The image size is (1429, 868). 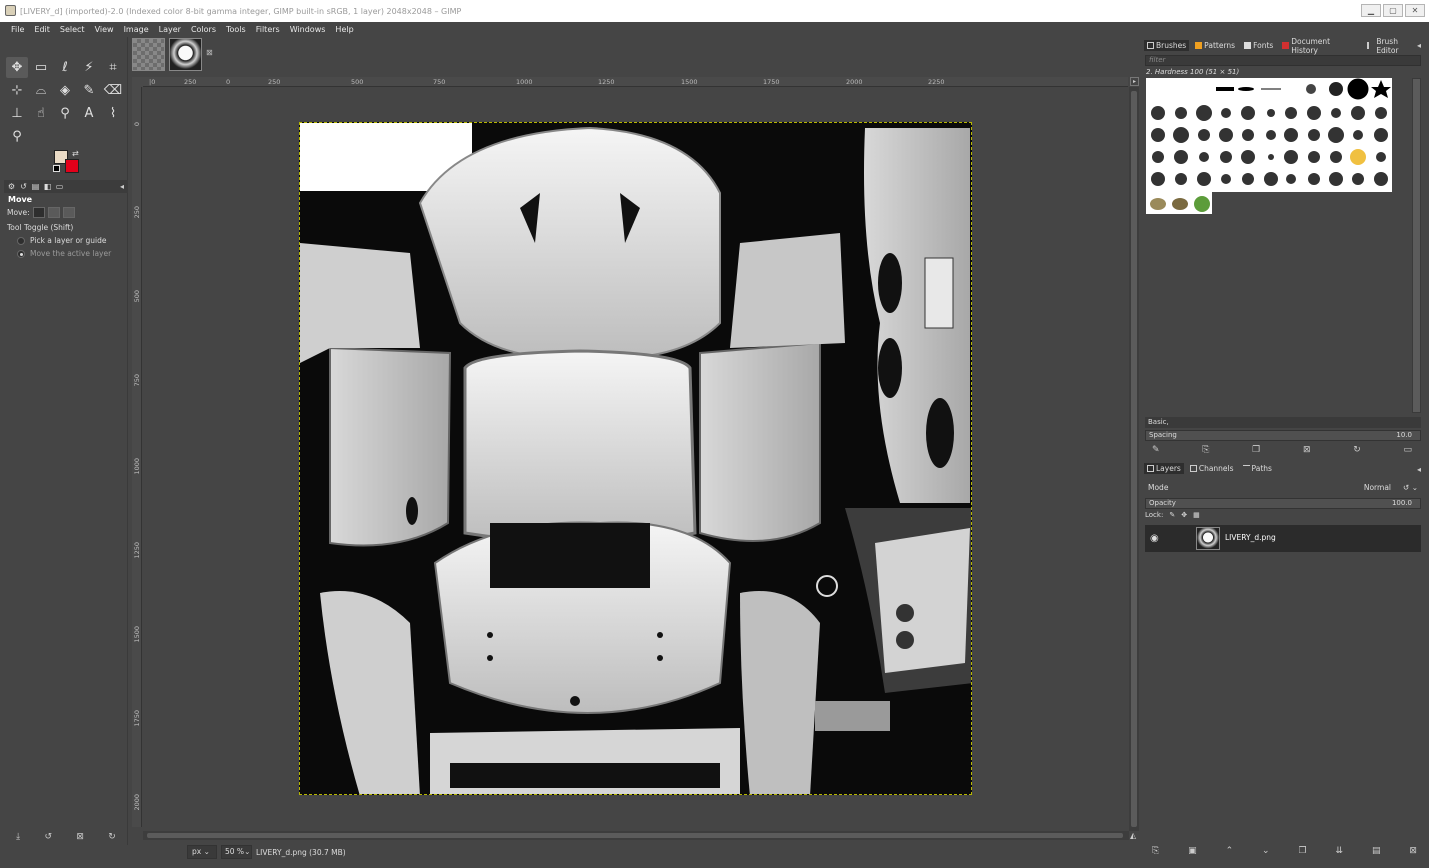 I want to click on close-button: ✕, so click(x=1415, y=10).